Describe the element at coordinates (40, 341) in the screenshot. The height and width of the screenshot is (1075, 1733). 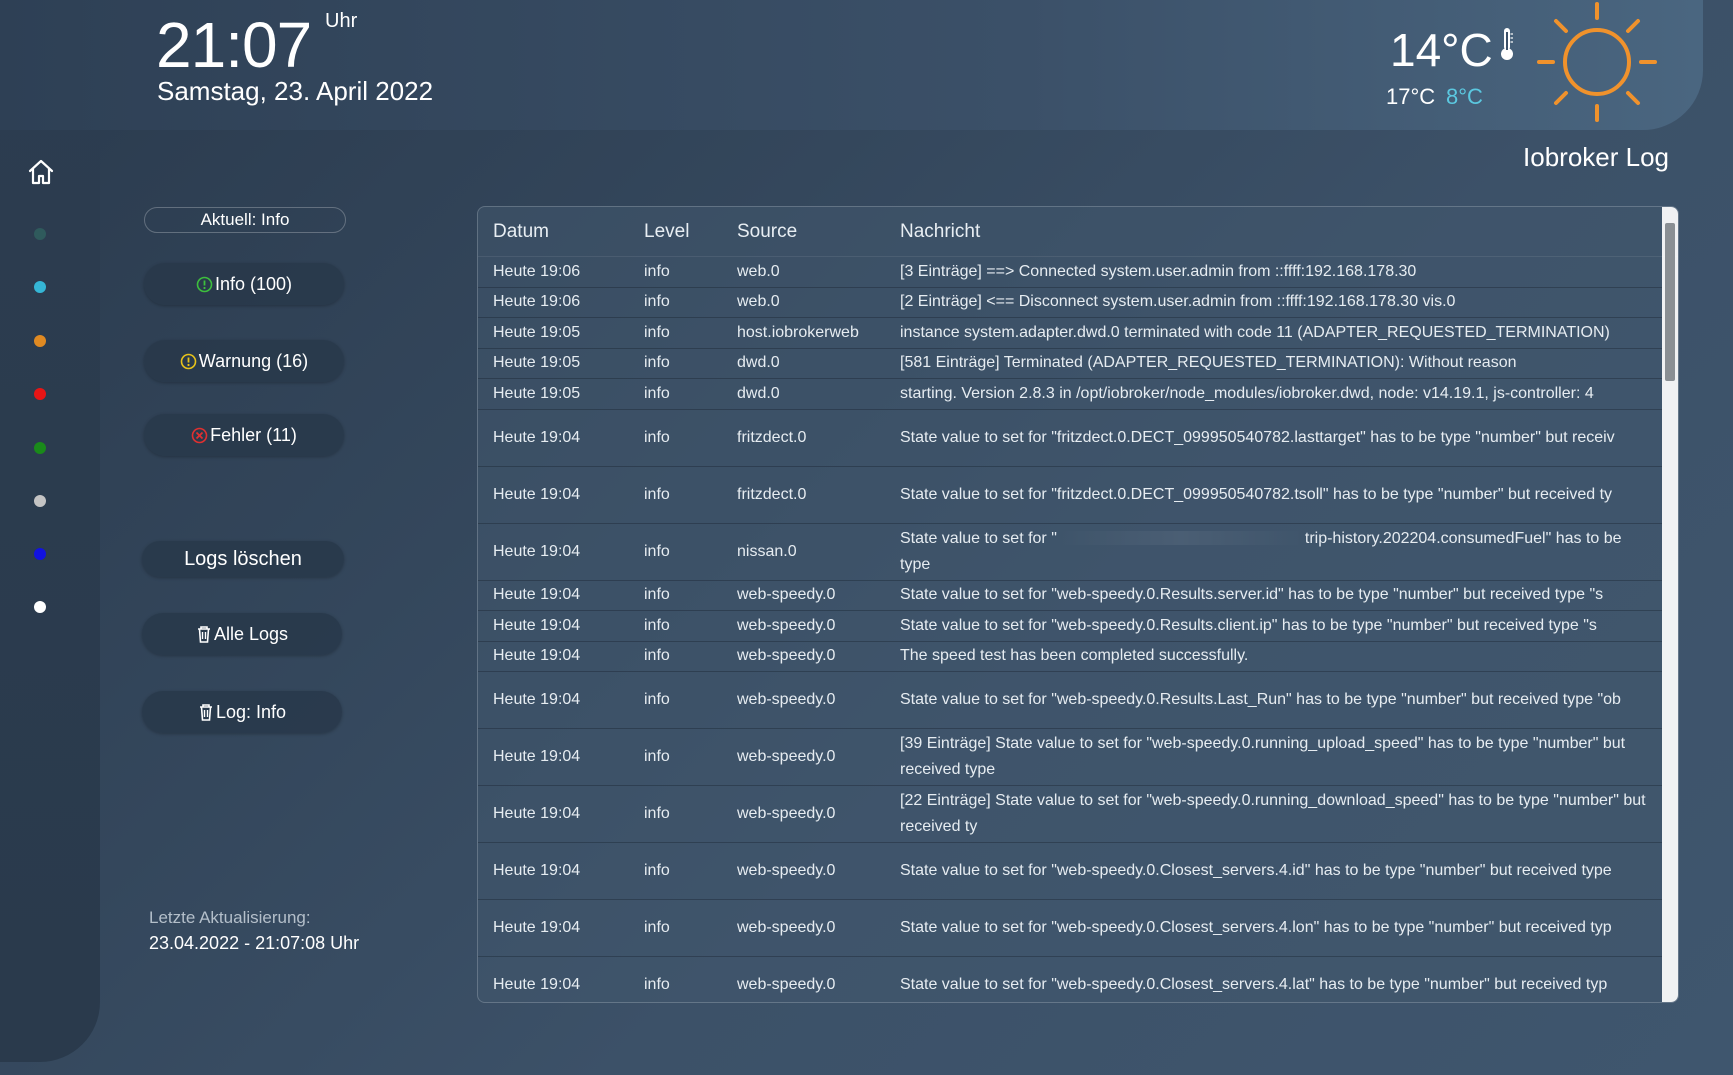
I see `nav-dot-orange` at that location.